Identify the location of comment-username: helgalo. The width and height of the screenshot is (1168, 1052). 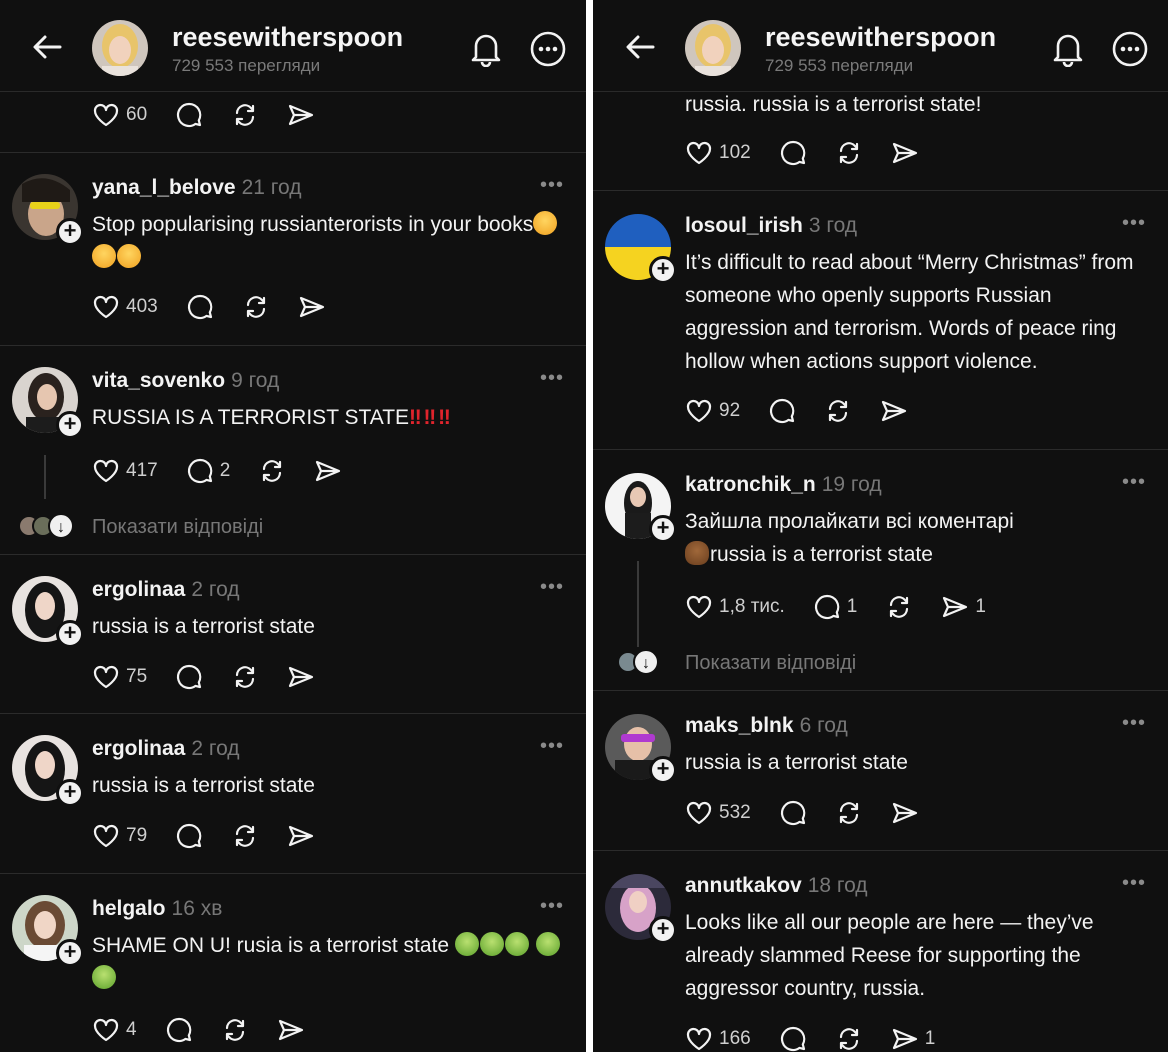
(129, 908).